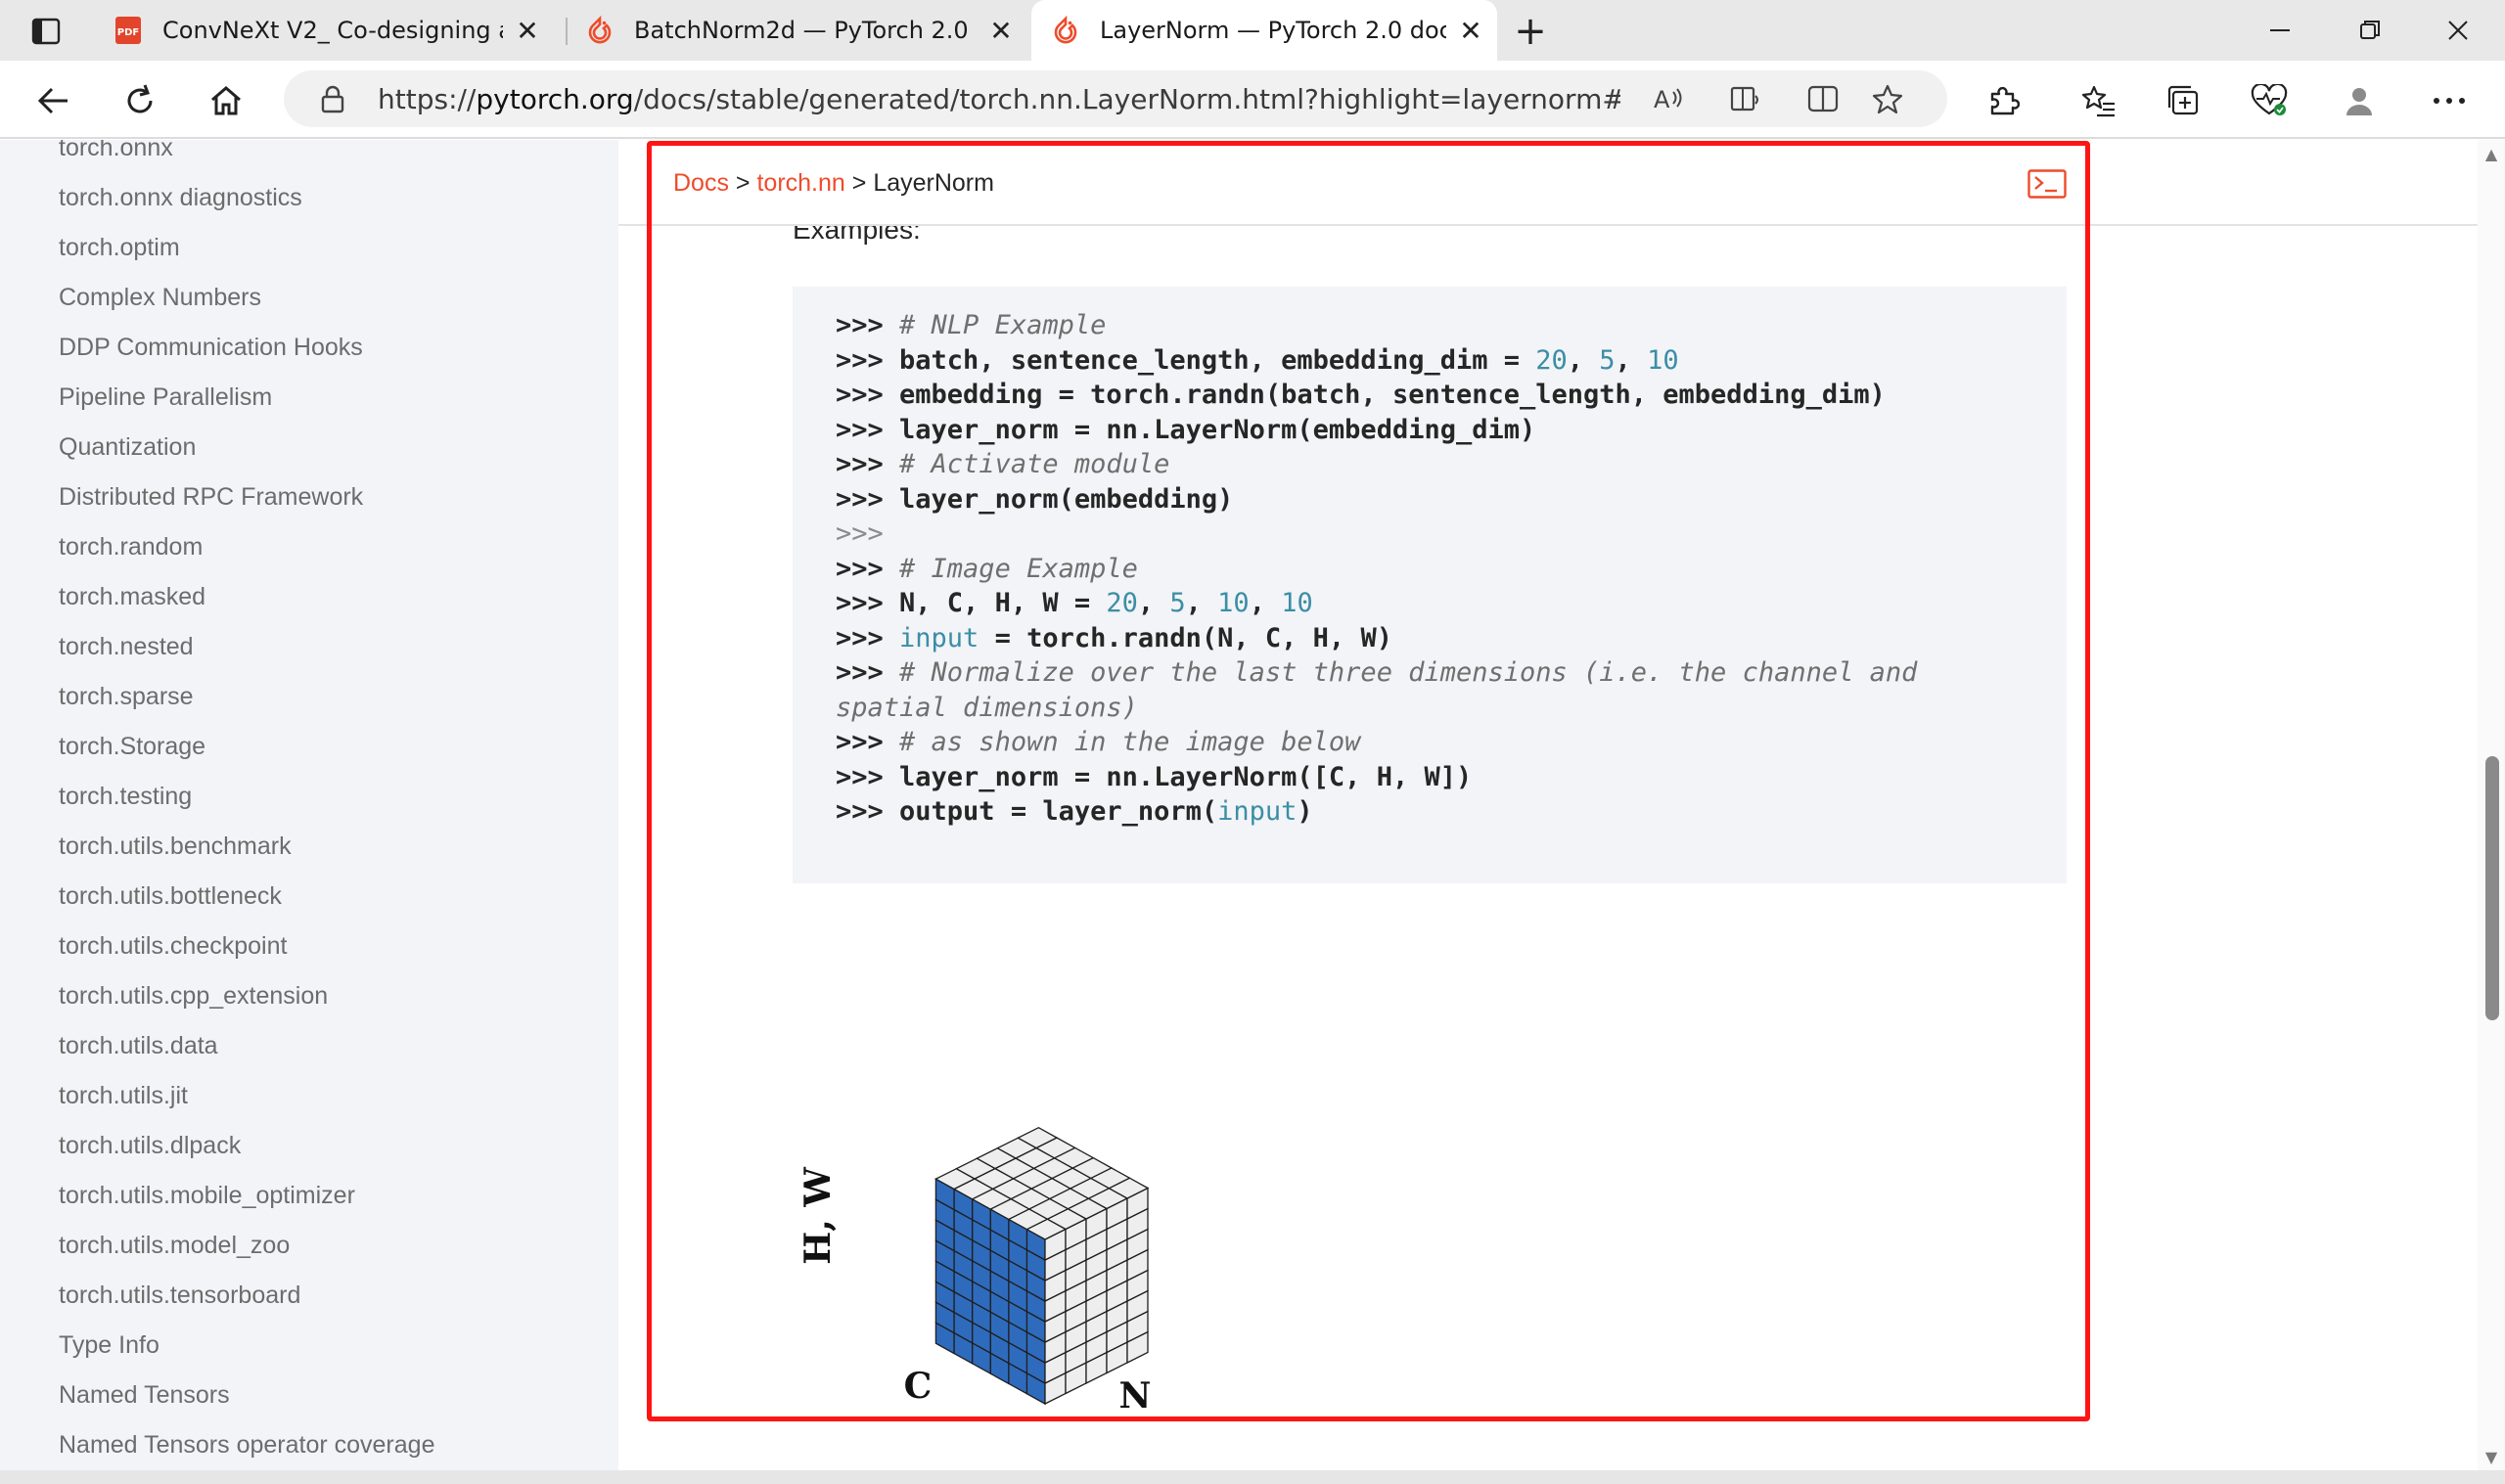 Image resolution: width=2505 pixels, height=1484 pixels. Describe the element at coordinates (211, 348) in the screenshot. I see `sidebar-item-ddp-hooks: DDP Communication Hooks` at that location.